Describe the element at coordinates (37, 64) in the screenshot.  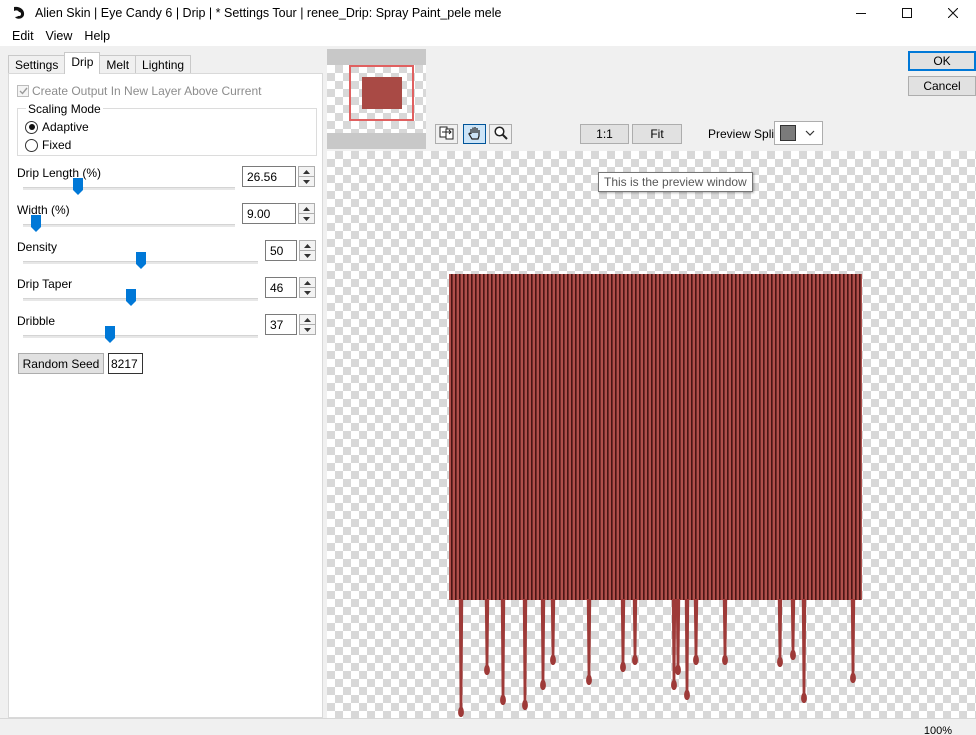
I see `tab-settings: Settings` at that location.